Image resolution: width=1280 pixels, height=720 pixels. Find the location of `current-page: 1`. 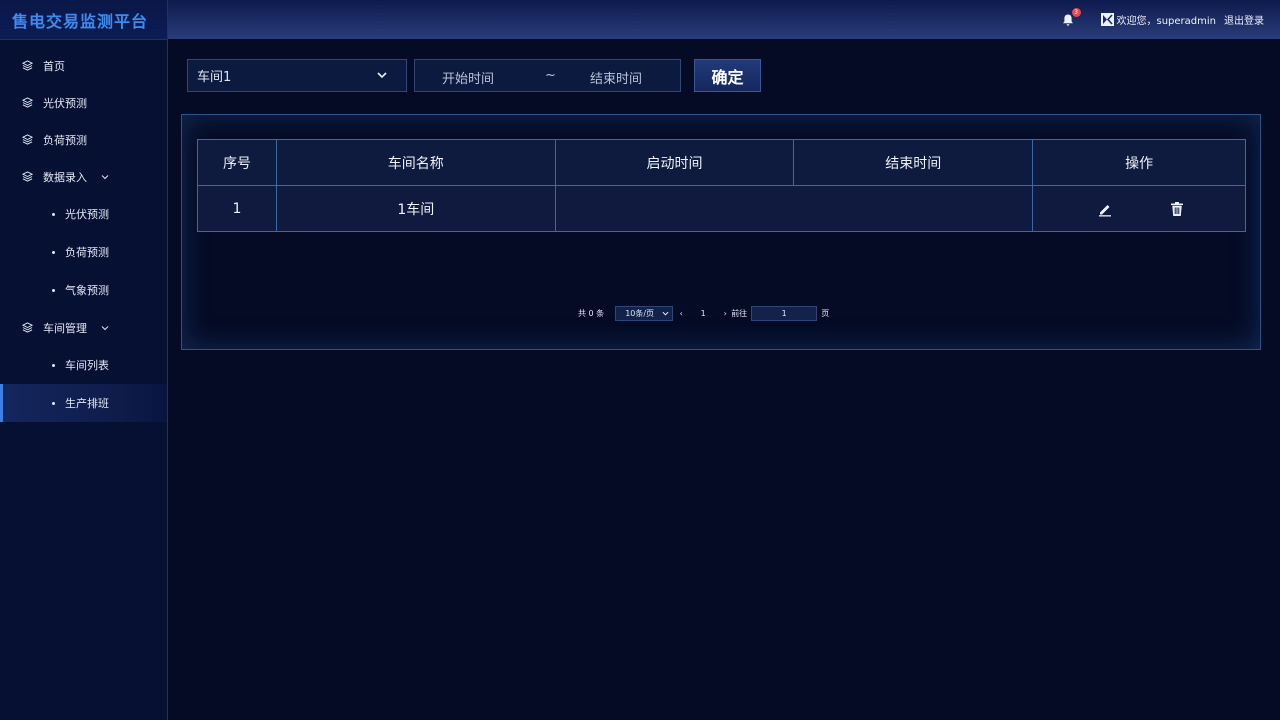

current-page: 1 is located at coordinates (703, 313).